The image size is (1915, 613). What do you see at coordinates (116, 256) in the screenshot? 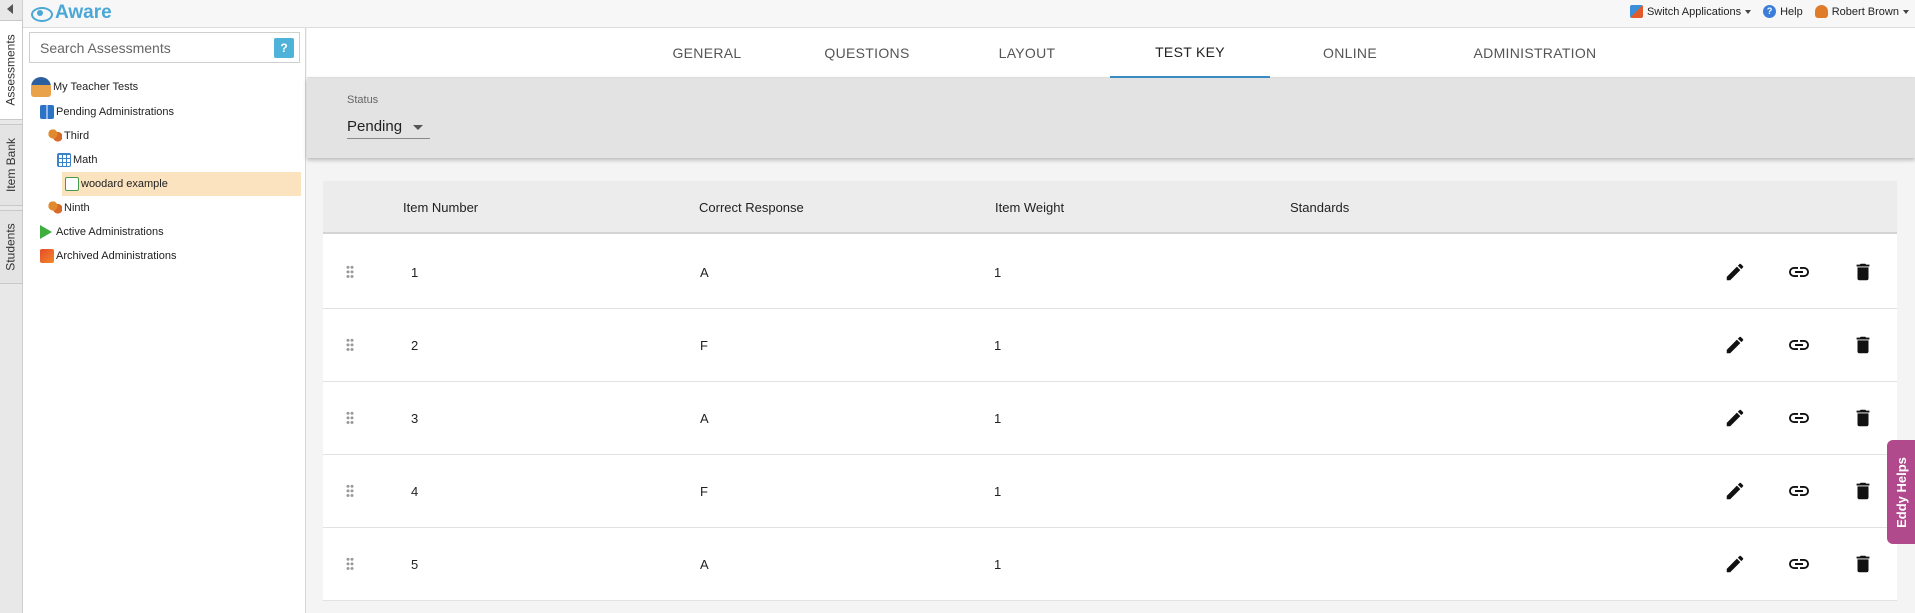
I see `tree-node-label: Archived Administrations` at bounding box center [116, 256].